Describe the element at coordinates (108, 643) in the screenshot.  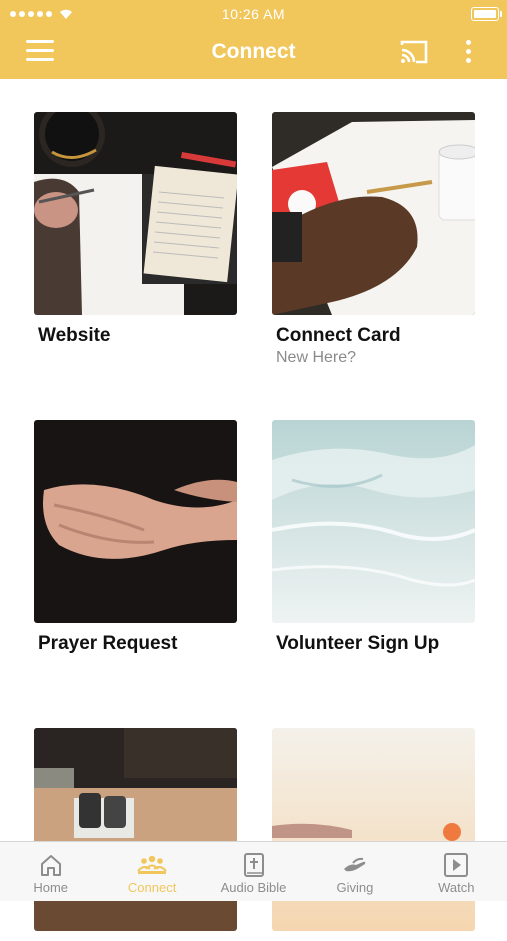
I see `tile-label: Prayer Request` at that location.